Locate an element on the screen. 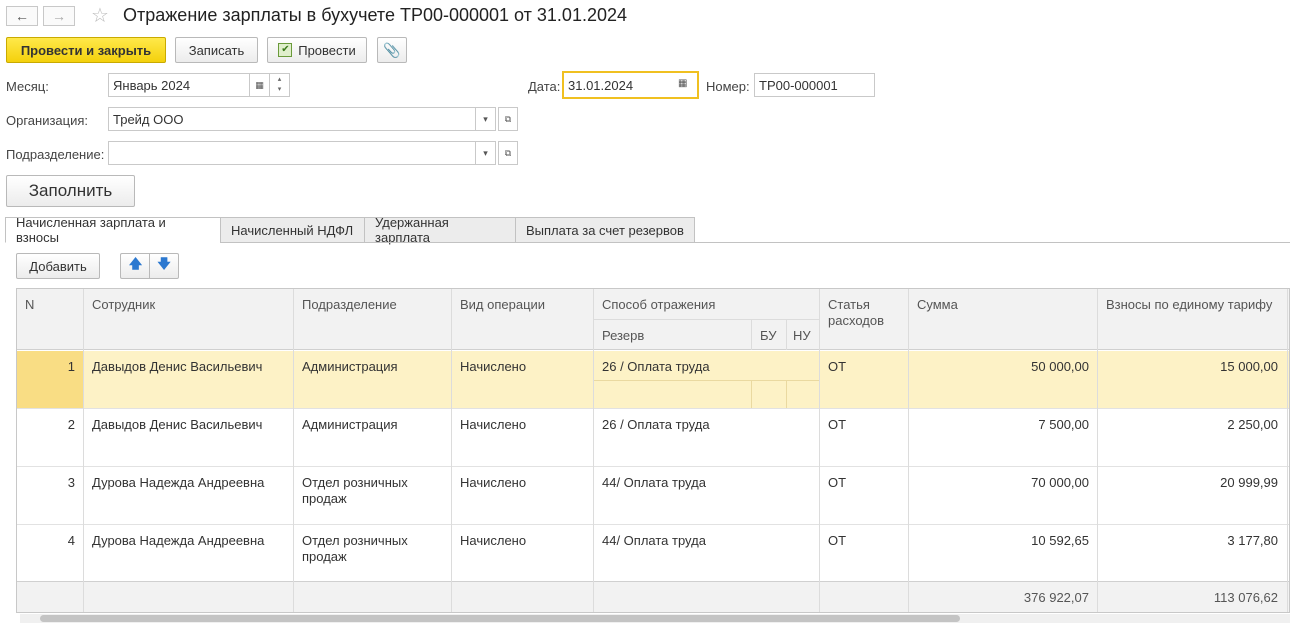 The width and height of the screenshot is (1290, 623). total-sum: 376 922,07 is located at coordinates (1056, 597).